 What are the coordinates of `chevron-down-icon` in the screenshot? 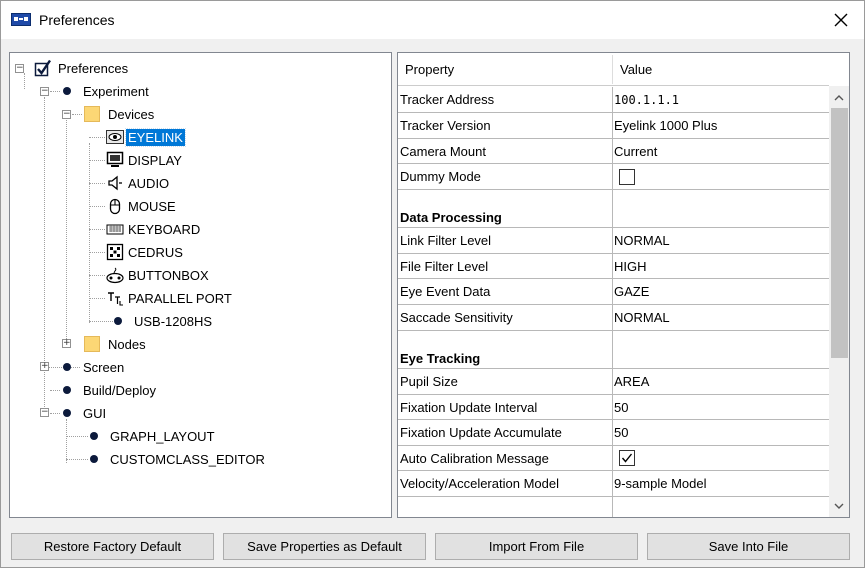 It's located at (839, 506).